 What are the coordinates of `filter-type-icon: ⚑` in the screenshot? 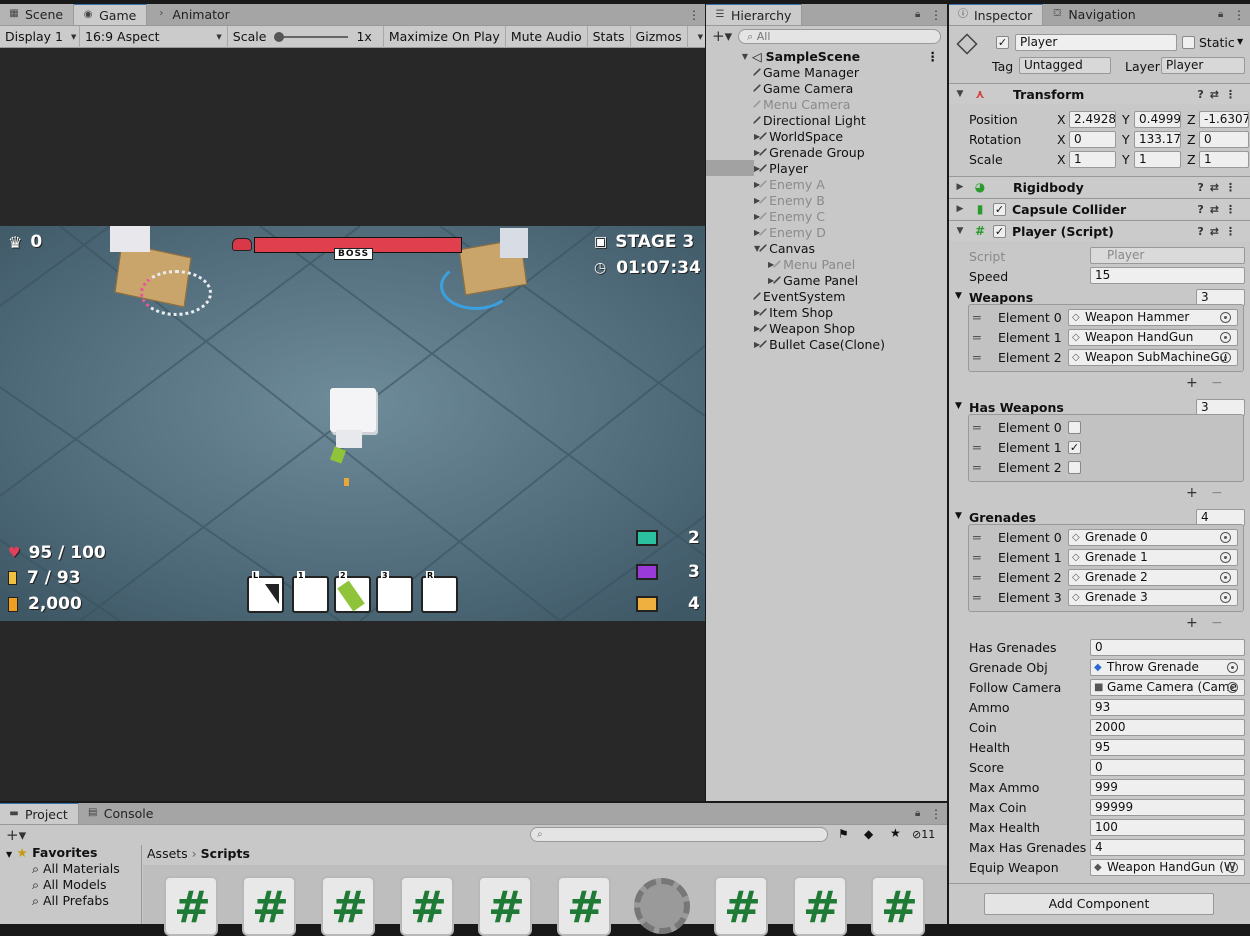 It's located at (843, 834).